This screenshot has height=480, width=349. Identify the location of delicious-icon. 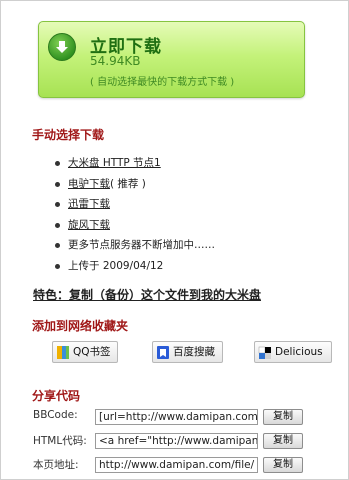
(265, 352).